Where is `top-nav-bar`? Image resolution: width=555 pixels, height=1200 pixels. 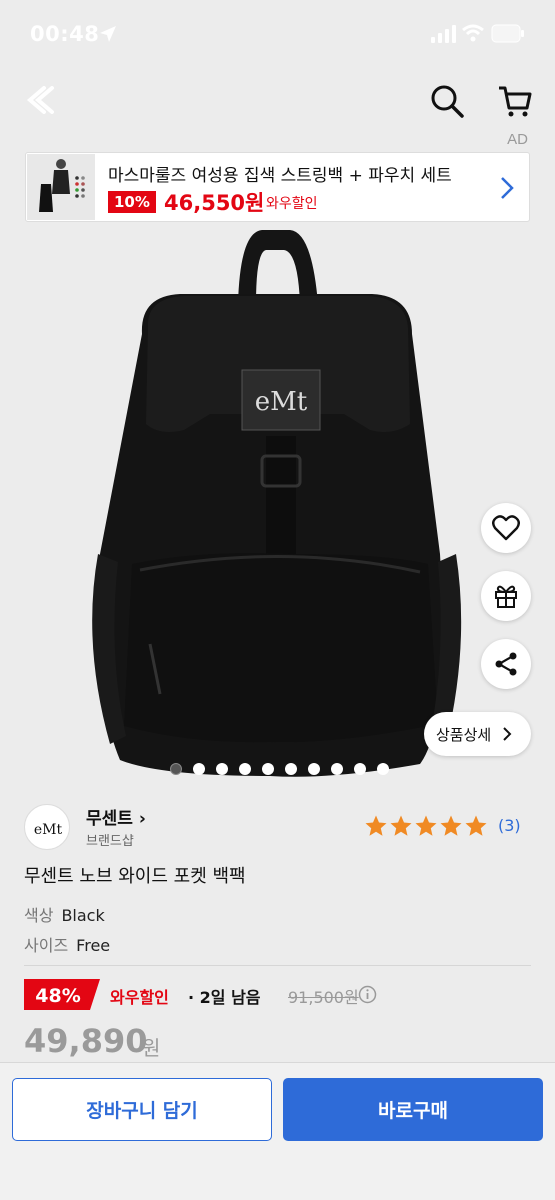 top-nav-bar is located at coordinates (277, 101).